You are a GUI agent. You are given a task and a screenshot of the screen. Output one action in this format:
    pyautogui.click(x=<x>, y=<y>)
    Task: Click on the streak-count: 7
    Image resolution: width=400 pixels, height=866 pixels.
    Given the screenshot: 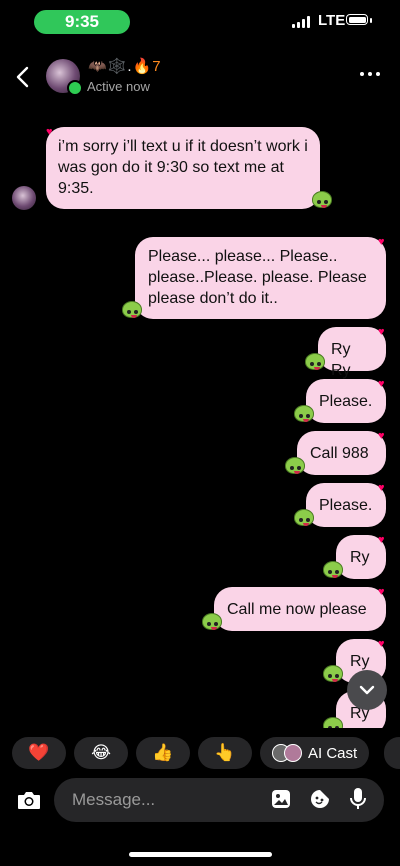 What is the action you would take?
    pyautogui.click(x=157, y=66)
    